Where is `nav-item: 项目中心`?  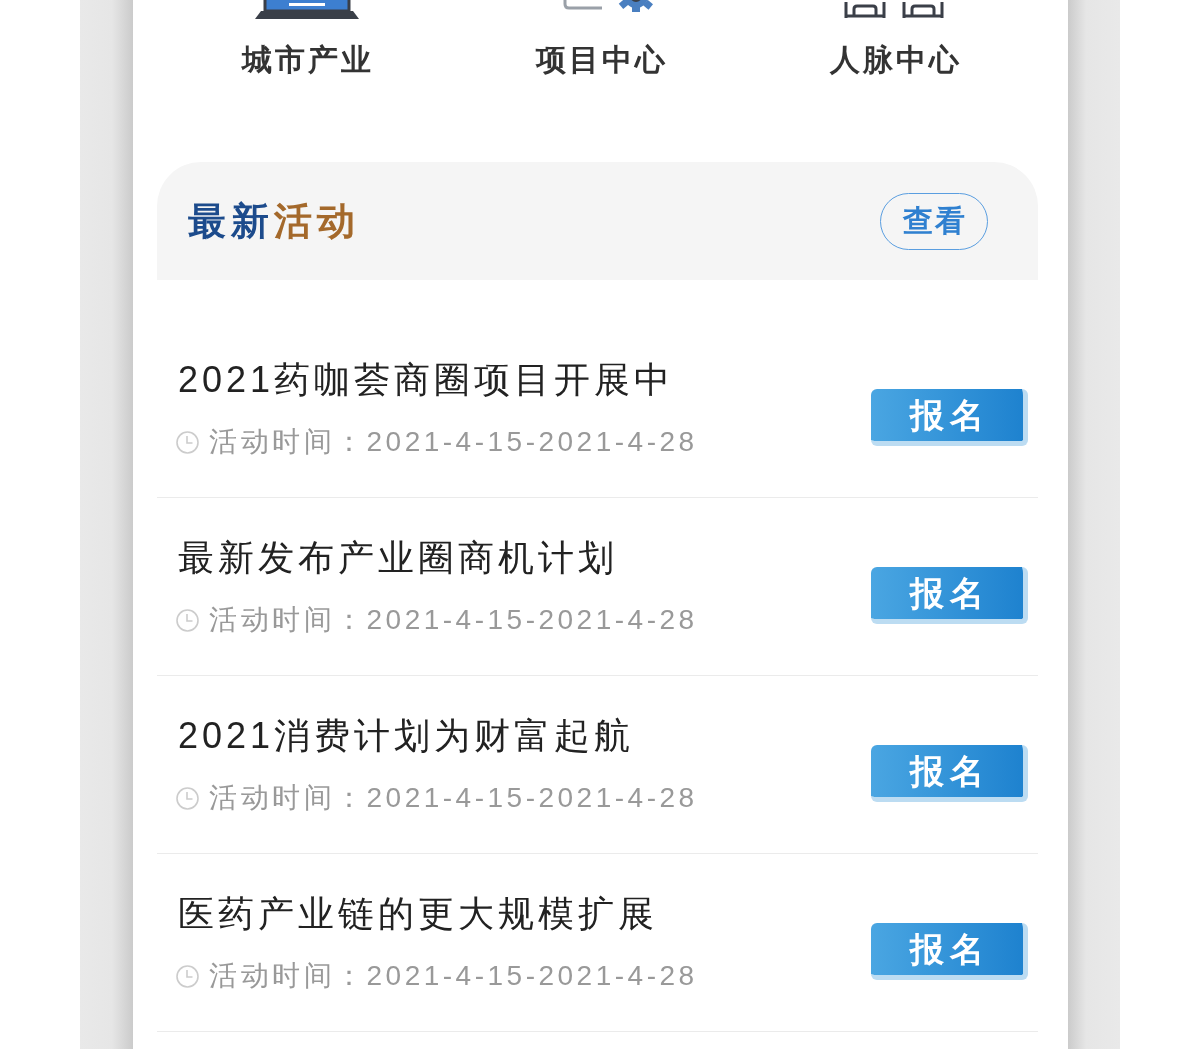 nav-item: 项目中心 is located at coordinates (600, 39).